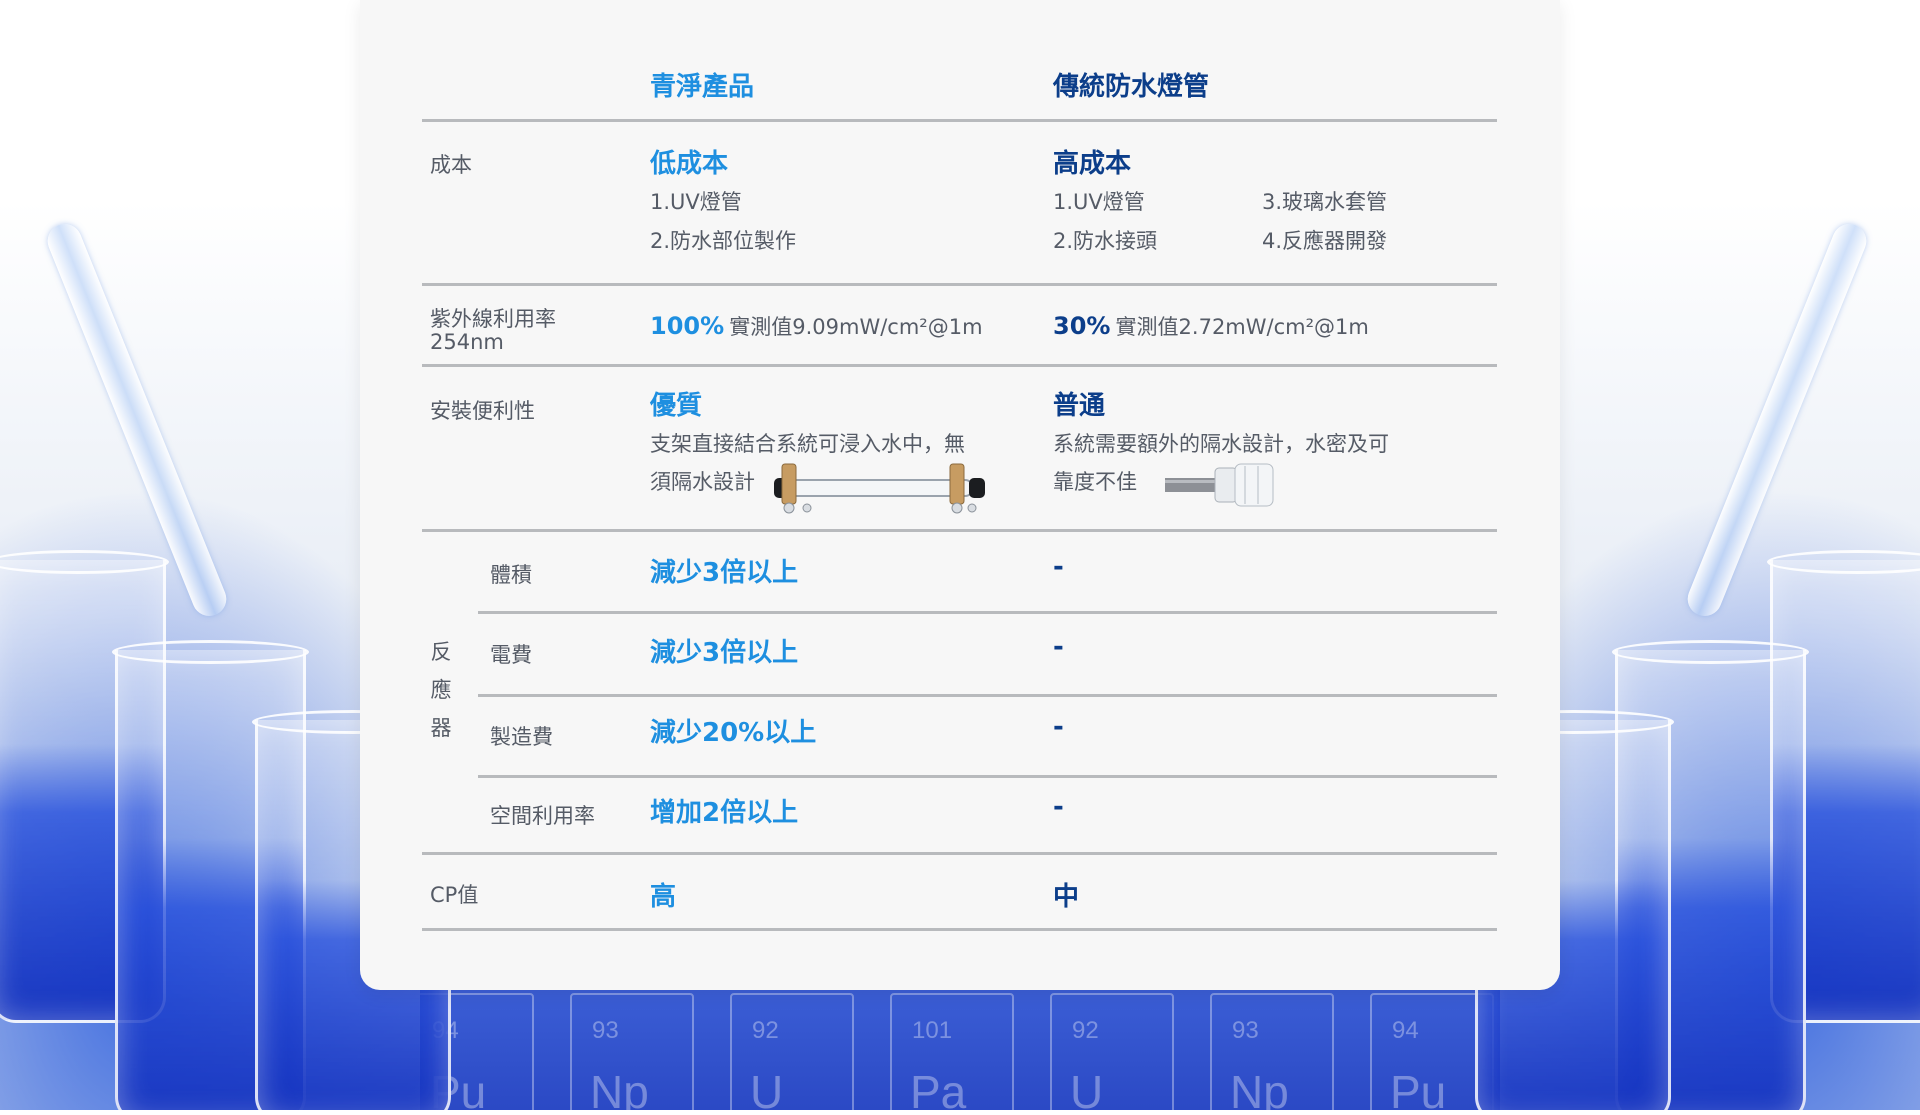 The width and height of the screenshot is (1920, 1115). What do you see at coordinates (1082, 326) in the screenshot?
I see `uv-traditional-percent: 30%` at bounding box center [1082, 326].